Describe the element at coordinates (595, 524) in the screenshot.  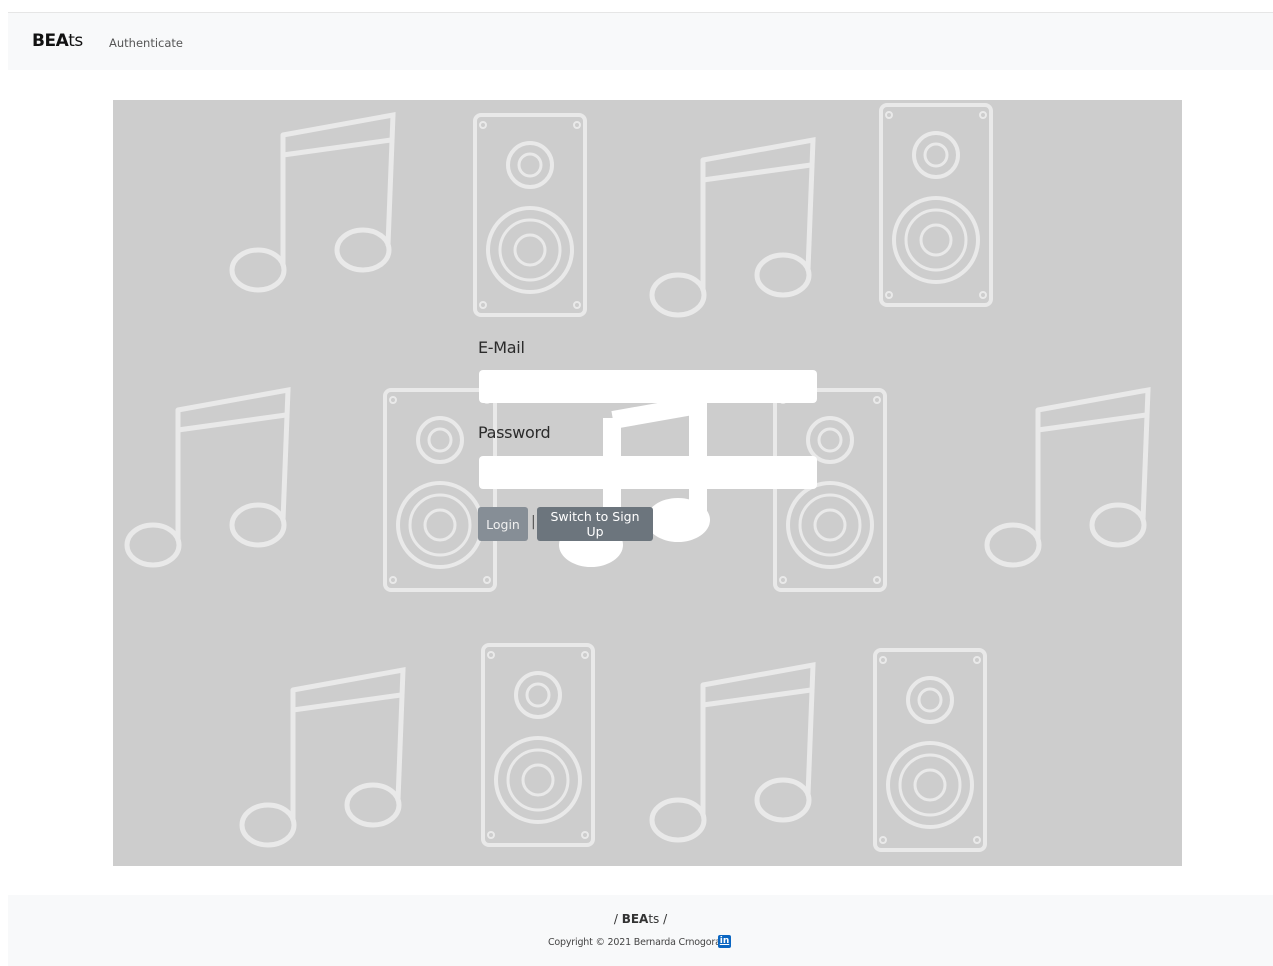
I see `switch-to-signup-button: Switch to Sign Up` at that location.